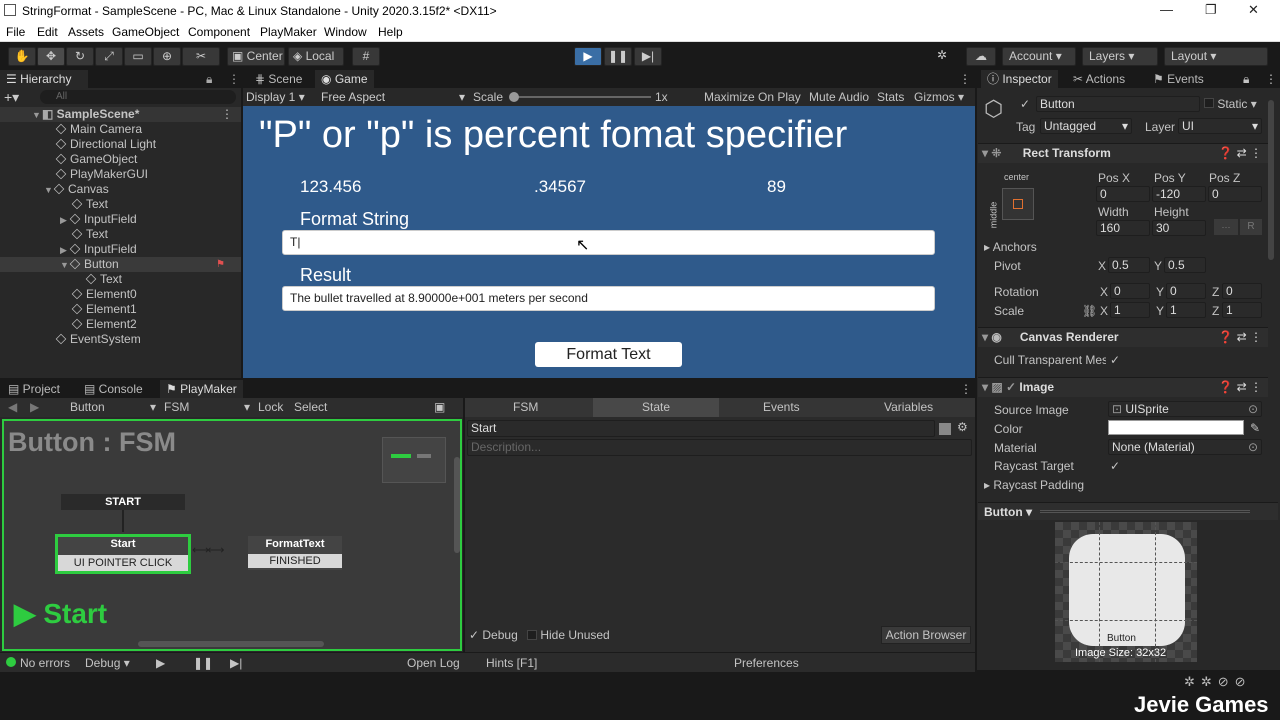 The height and width of the screenshot is (720, 1280). I want to click on scale-z-input: 1, so click(1242, 310).